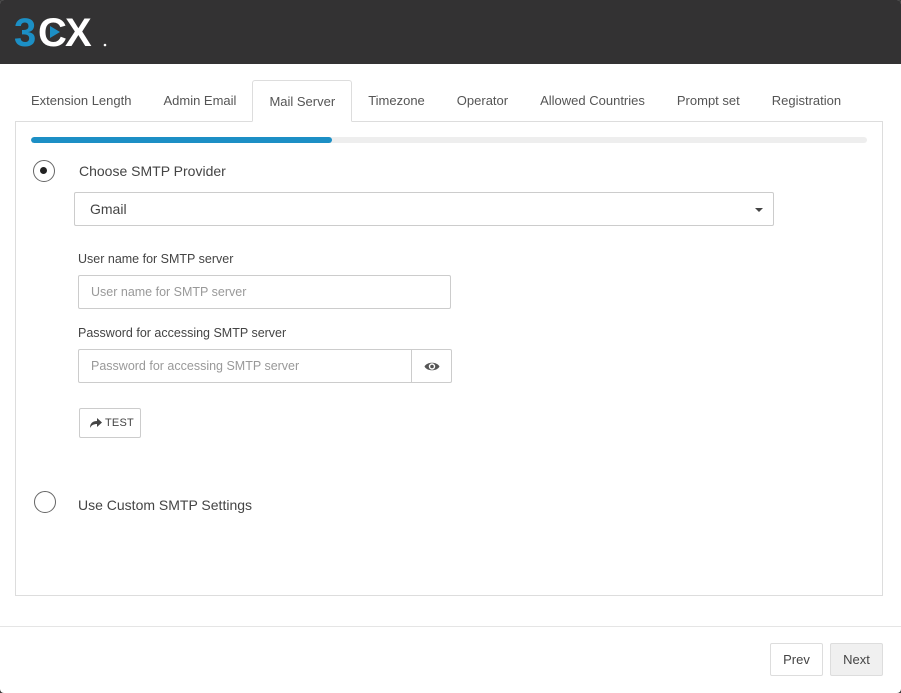 This screenshot has width=901, height=693. I want to click on tab-operator: Operator, so click(482, 101).